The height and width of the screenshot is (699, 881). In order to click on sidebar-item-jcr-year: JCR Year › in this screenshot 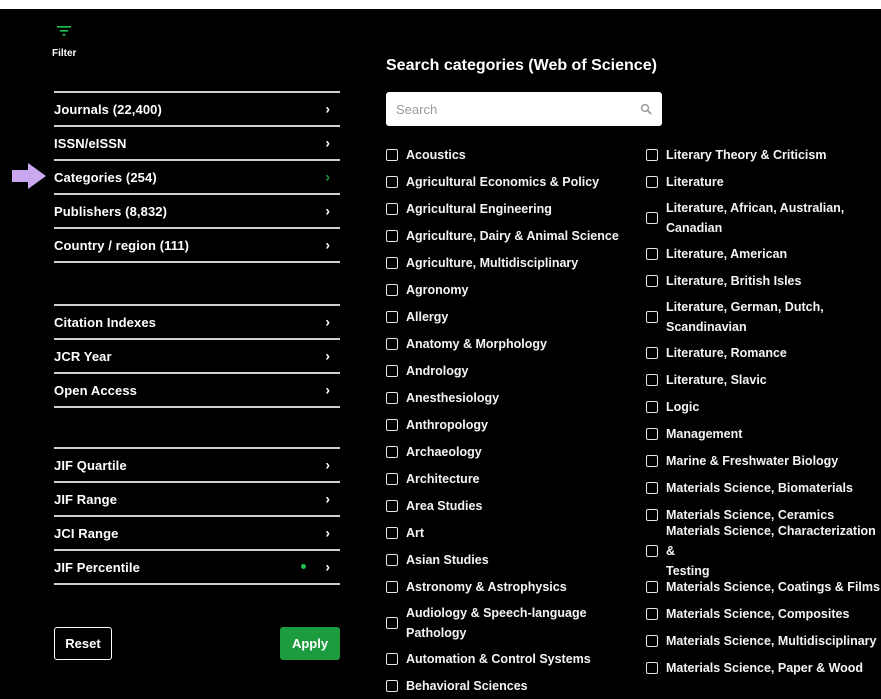, I will do `click(197, 357)`.